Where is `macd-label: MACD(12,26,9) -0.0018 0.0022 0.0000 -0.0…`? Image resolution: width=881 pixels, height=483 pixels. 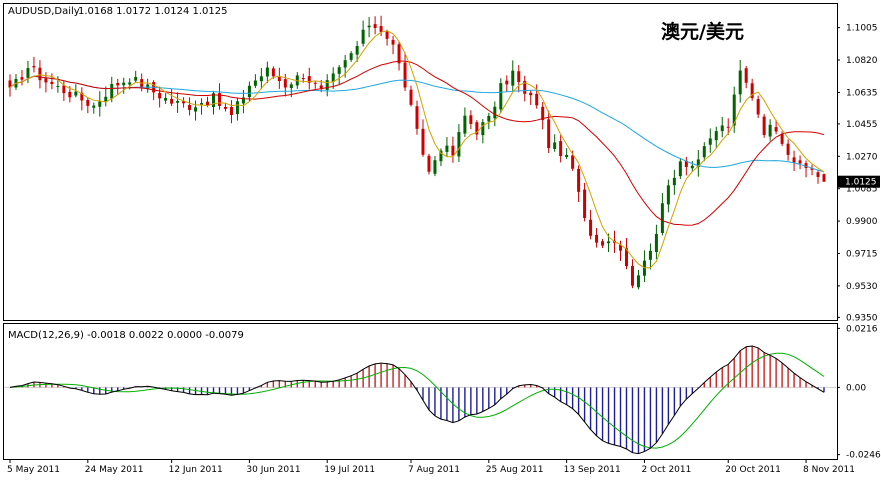
macd-label: MACD(12,26,9) -0.0018 0.0022 0.0000 -0.0… is located at coordinates (126, 335).